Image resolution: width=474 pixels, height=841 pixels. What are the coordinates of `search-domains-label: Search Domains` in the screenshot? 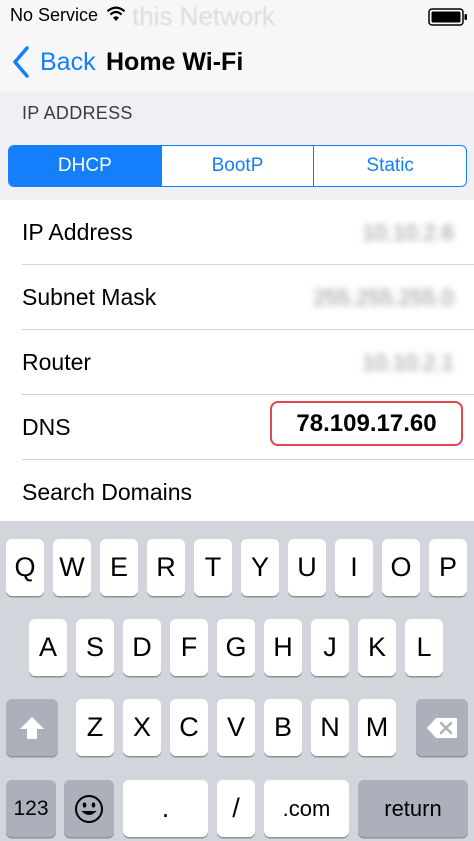 It's located at (107, 492).